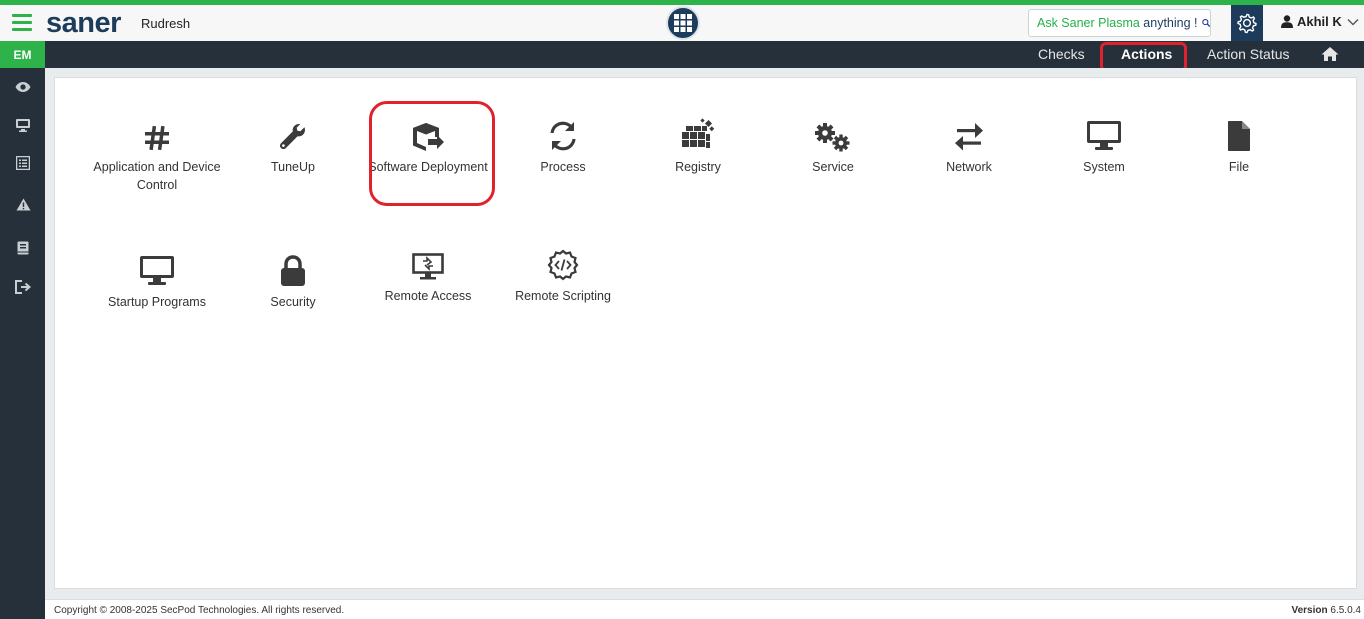 This screenshot has height=619, width=1364. I want to click on action-registry: Registry, so click(698, 146).